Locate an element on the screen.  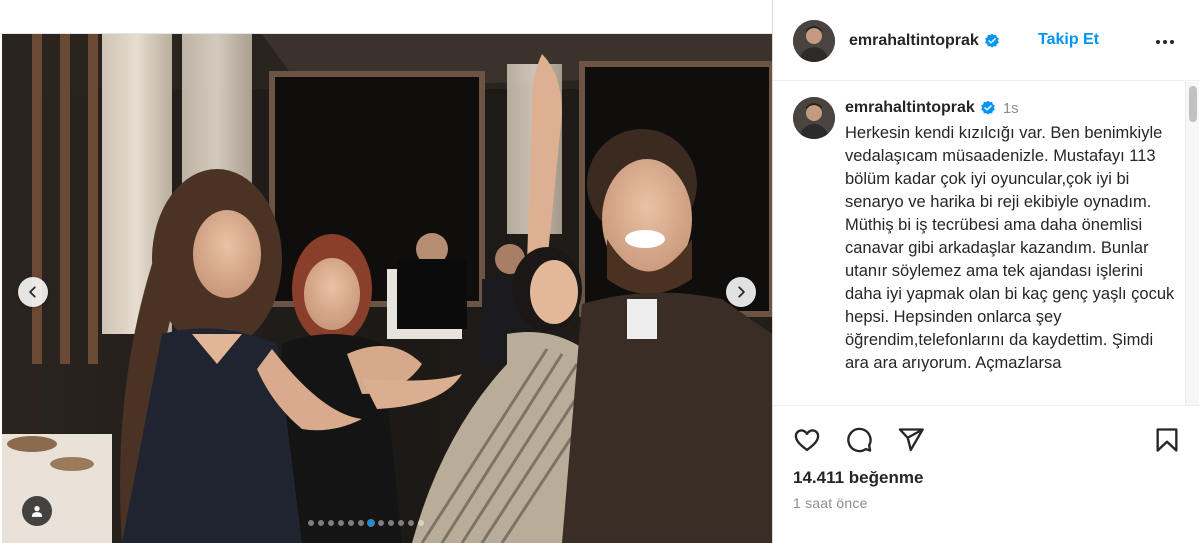
header-username: emrahaltintoprak is located at coordinates (914, 41).